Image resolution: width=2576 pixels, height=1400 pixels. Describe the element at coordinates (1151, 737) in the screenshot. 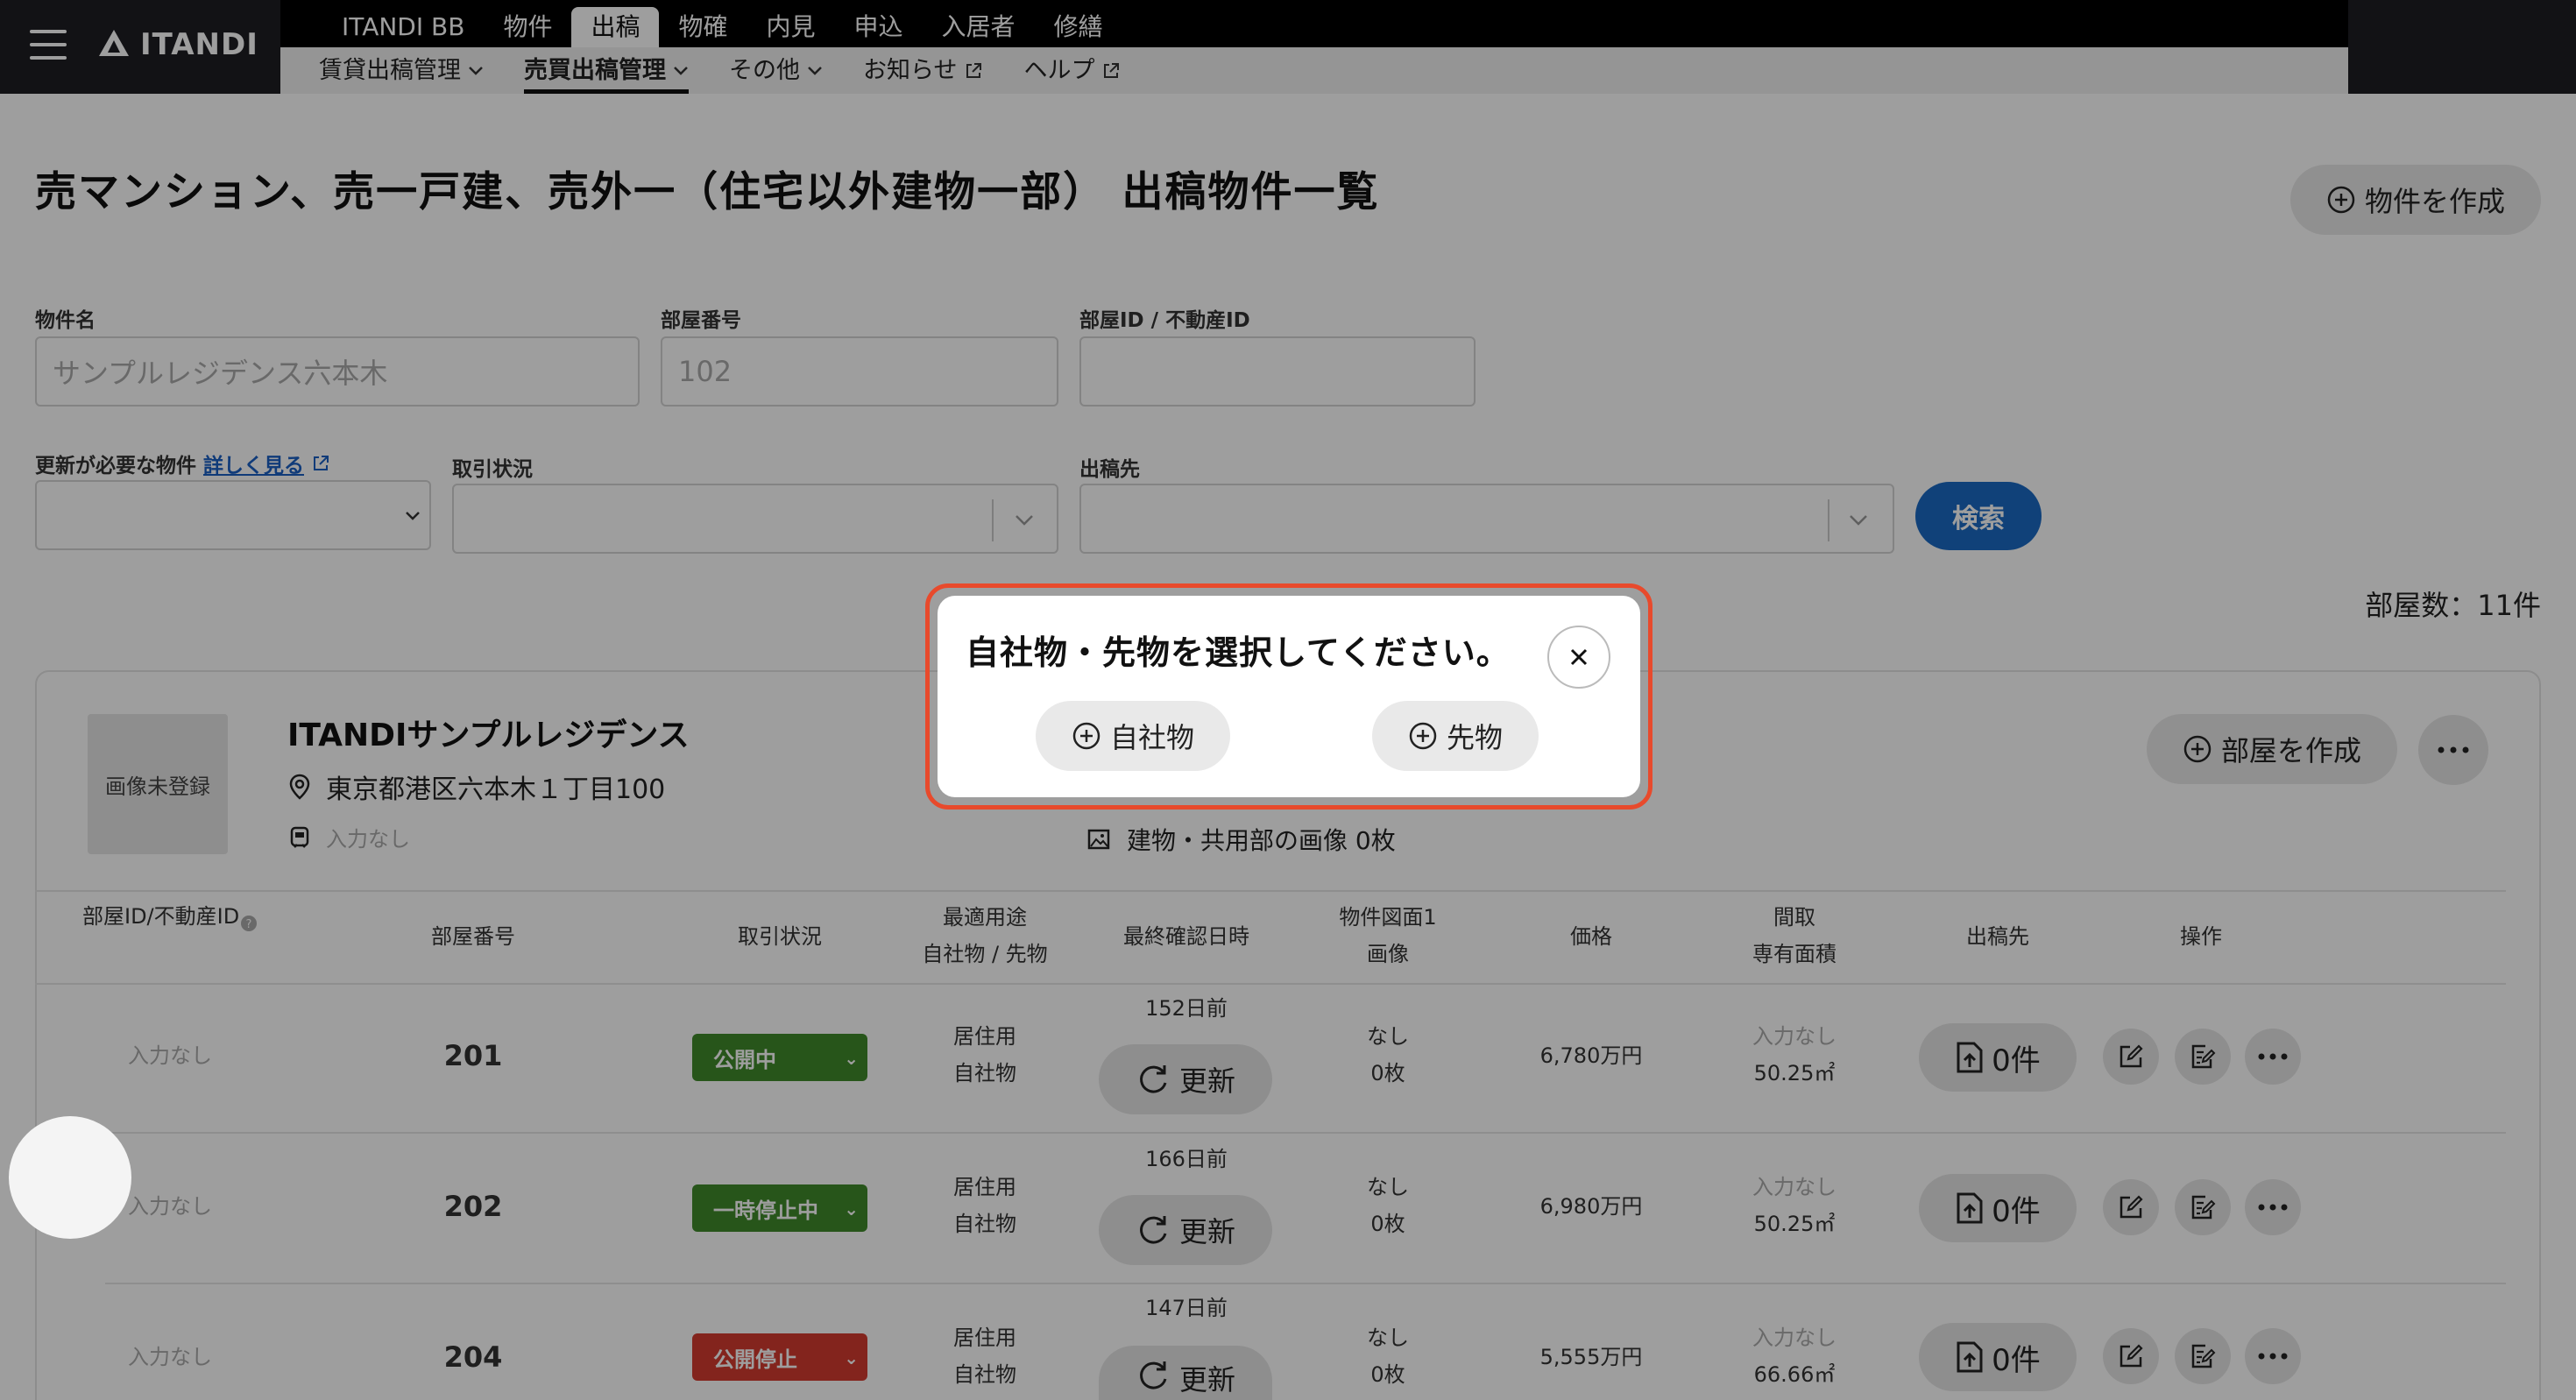

I see `own-property-label: 自社物` at that location.